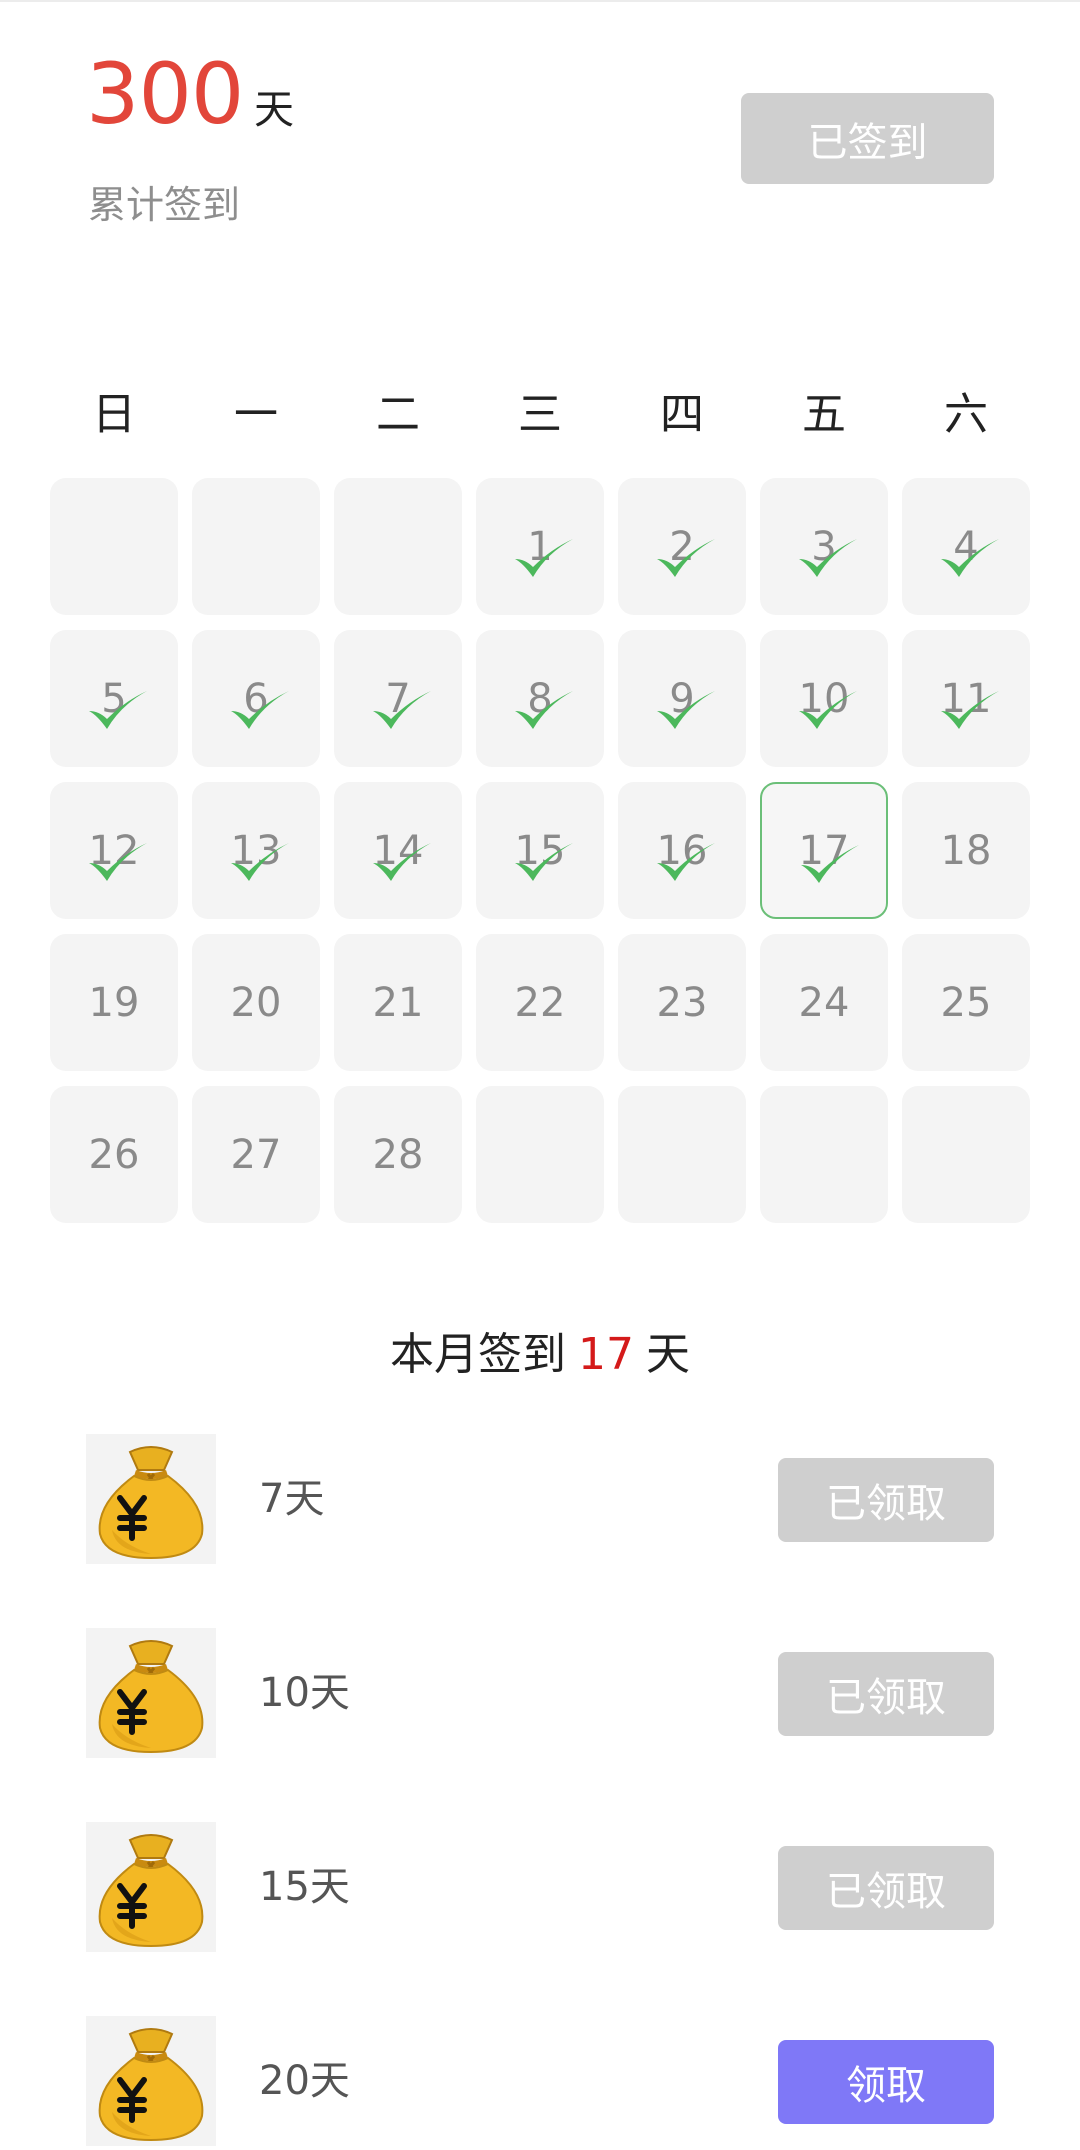 The height and width of the screenshot is (2150, 1080). I want to click on total-signin-unit: 天, so click(274, 110).